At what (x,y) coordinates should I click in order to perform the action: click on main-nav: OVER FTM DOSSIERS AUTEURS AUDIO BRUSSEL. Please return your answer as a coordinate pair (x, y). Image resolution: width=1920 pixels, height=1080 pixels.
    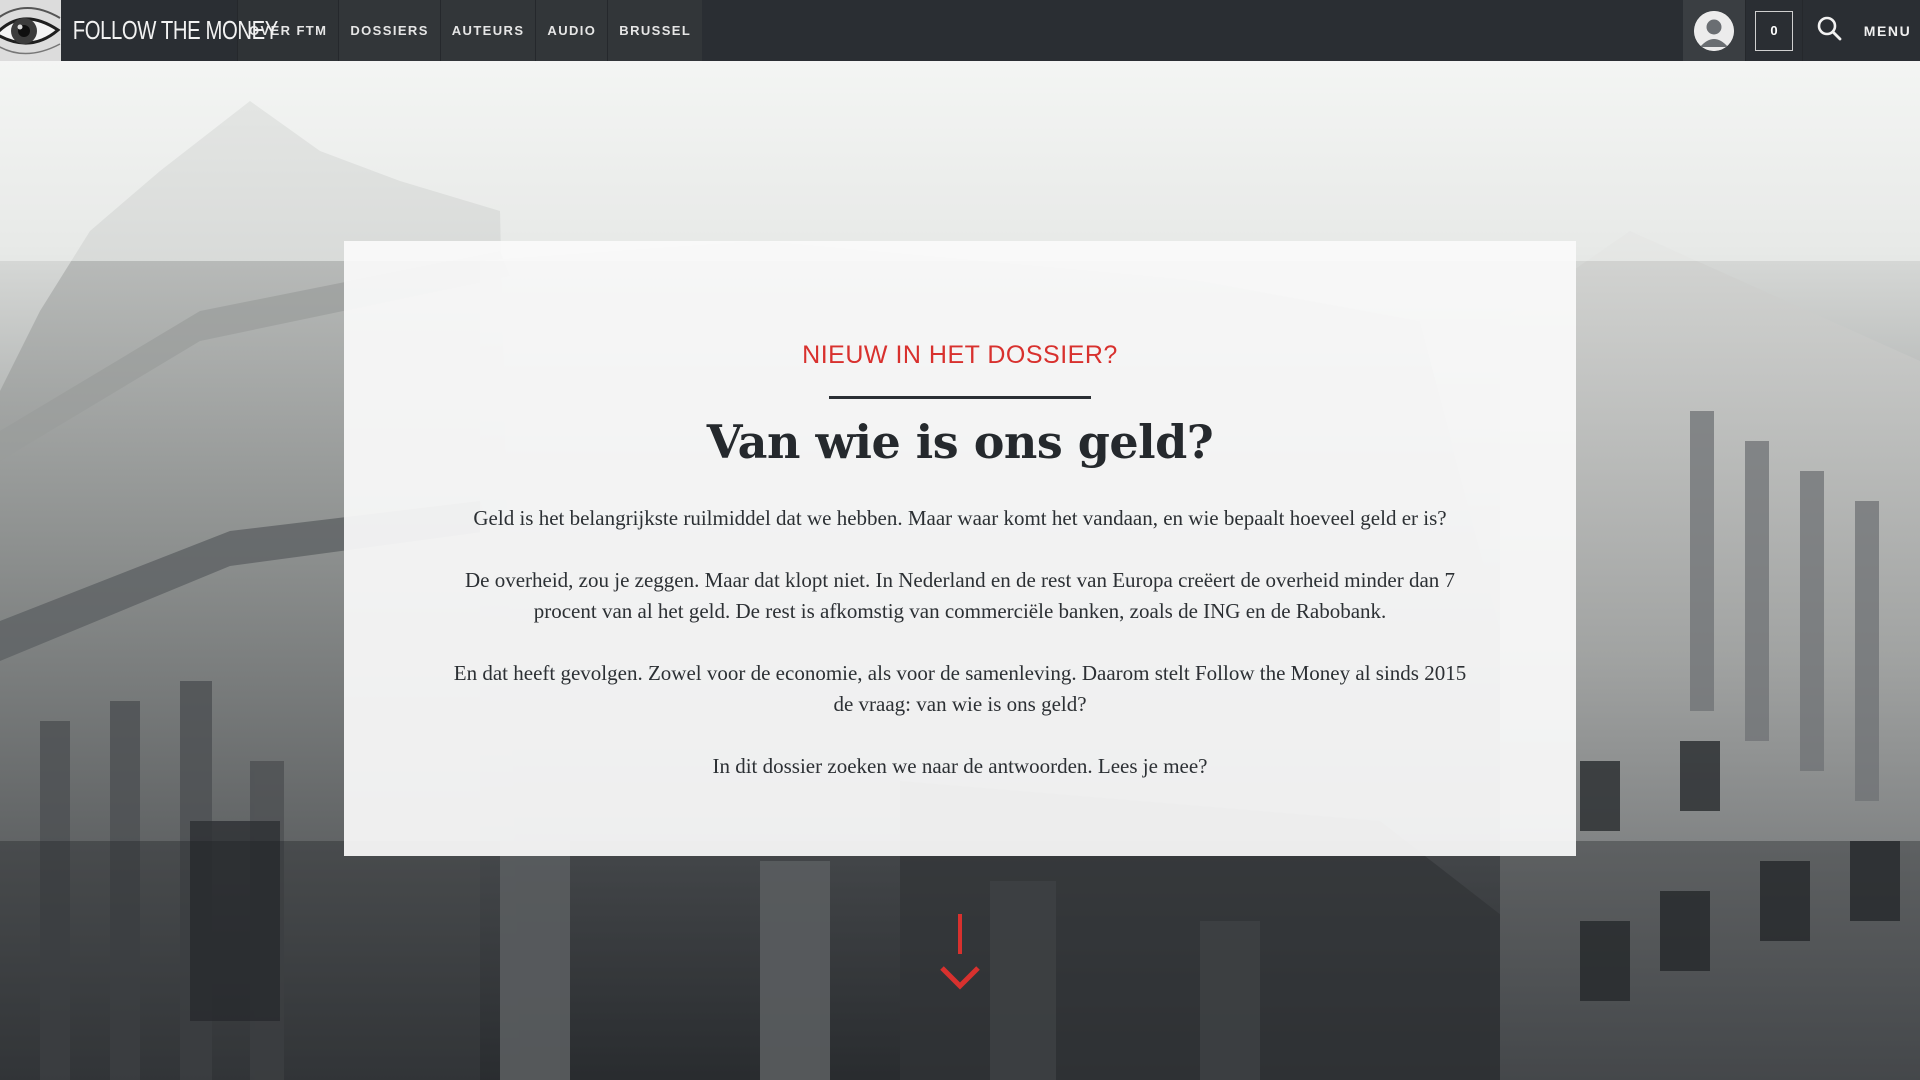
    Looking at the image, I should click on (470, 30).